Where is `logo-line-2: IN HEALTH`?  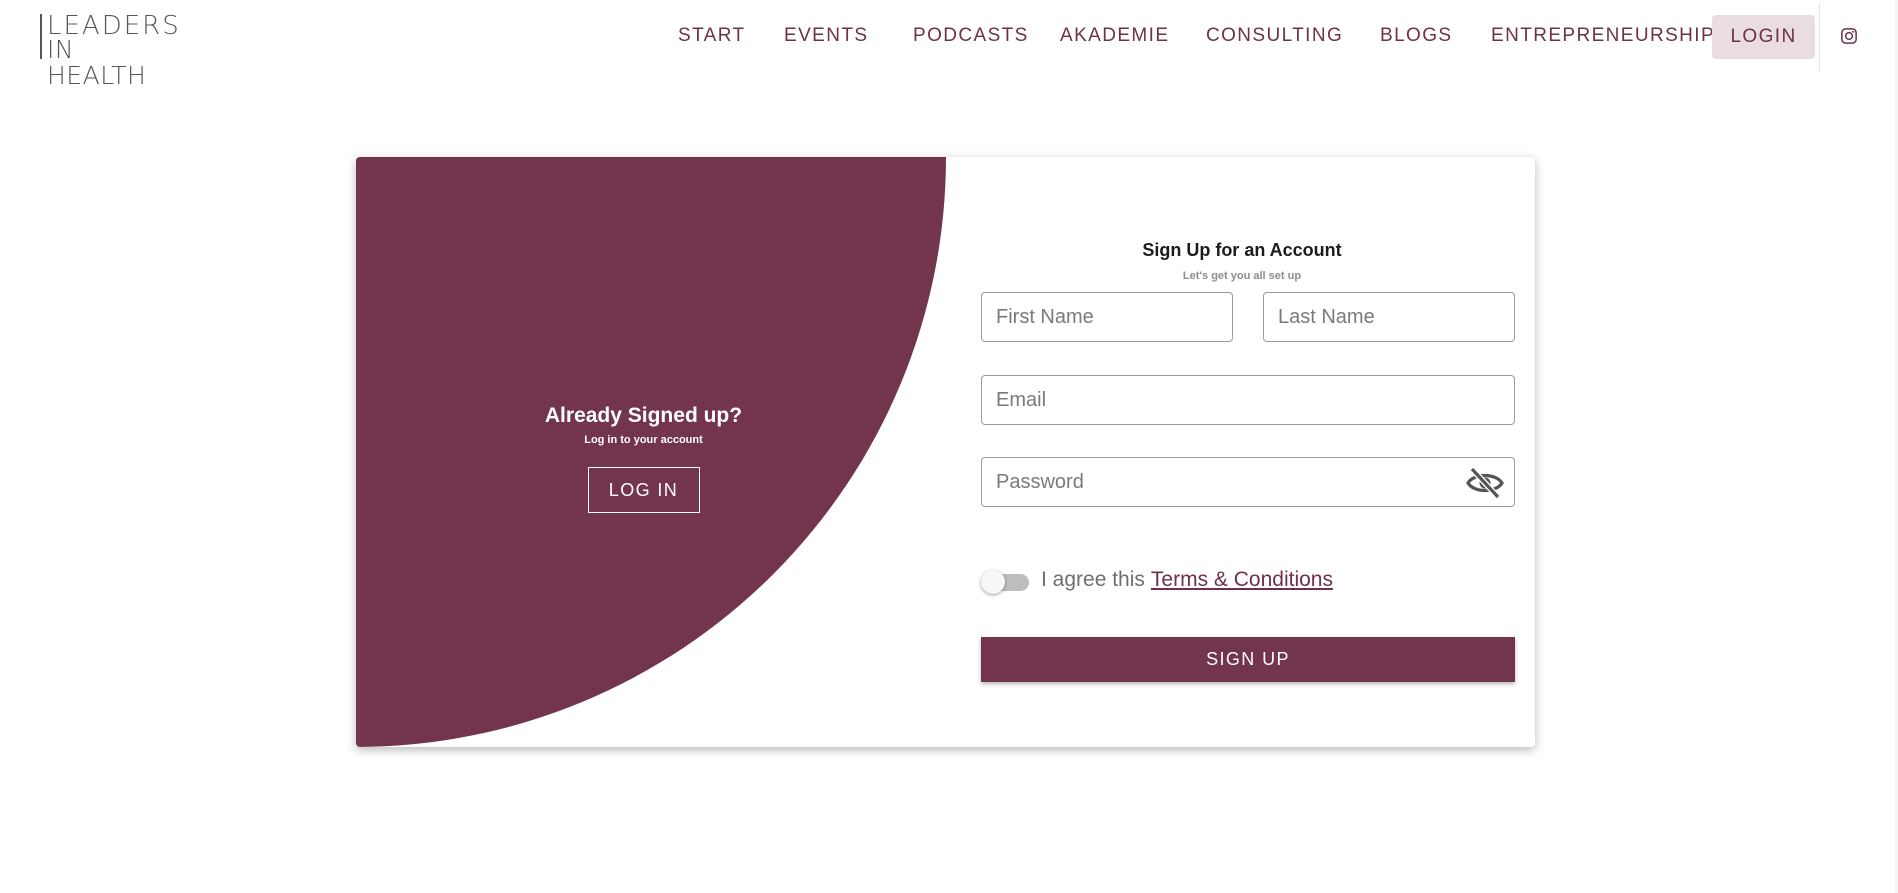 logo-line-2: IN HEALTH is located at coordinates (97, 62).